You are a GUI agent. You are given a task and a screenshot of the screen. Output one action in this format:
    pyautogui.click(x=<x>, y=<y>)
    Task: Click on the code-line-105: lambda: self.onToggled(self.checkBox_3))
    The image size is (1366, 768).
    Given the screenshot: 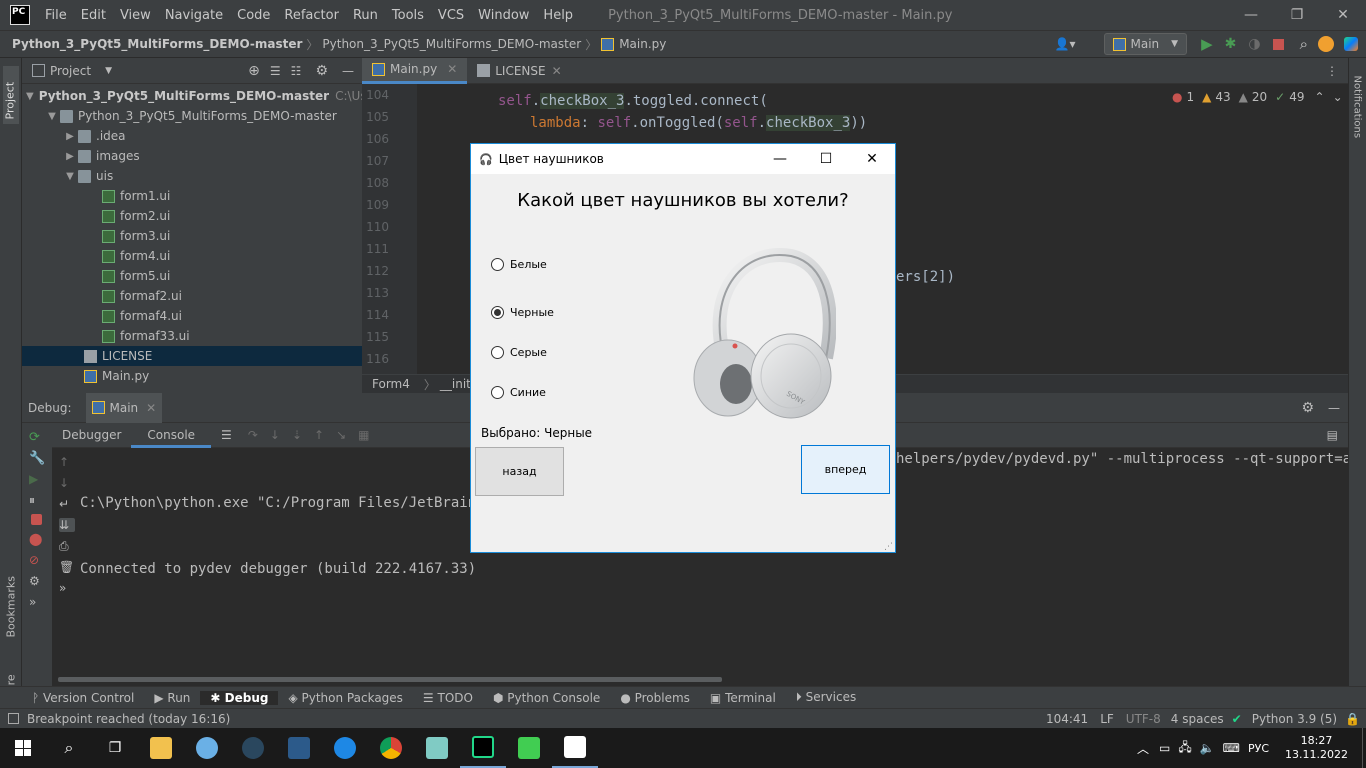 What is the action you would take?
    pyautogui.click(x=698, y=123)
    